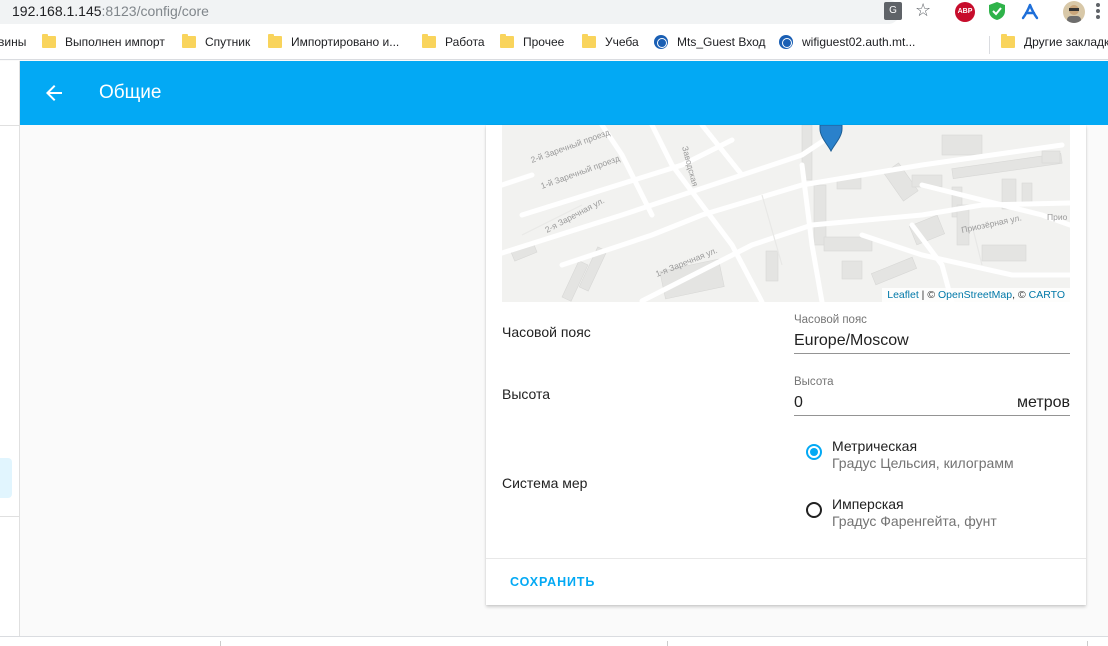 This screenshot has height=646, width=1108. I want to click on elevation-row-label: Высота, so click(526, 394).